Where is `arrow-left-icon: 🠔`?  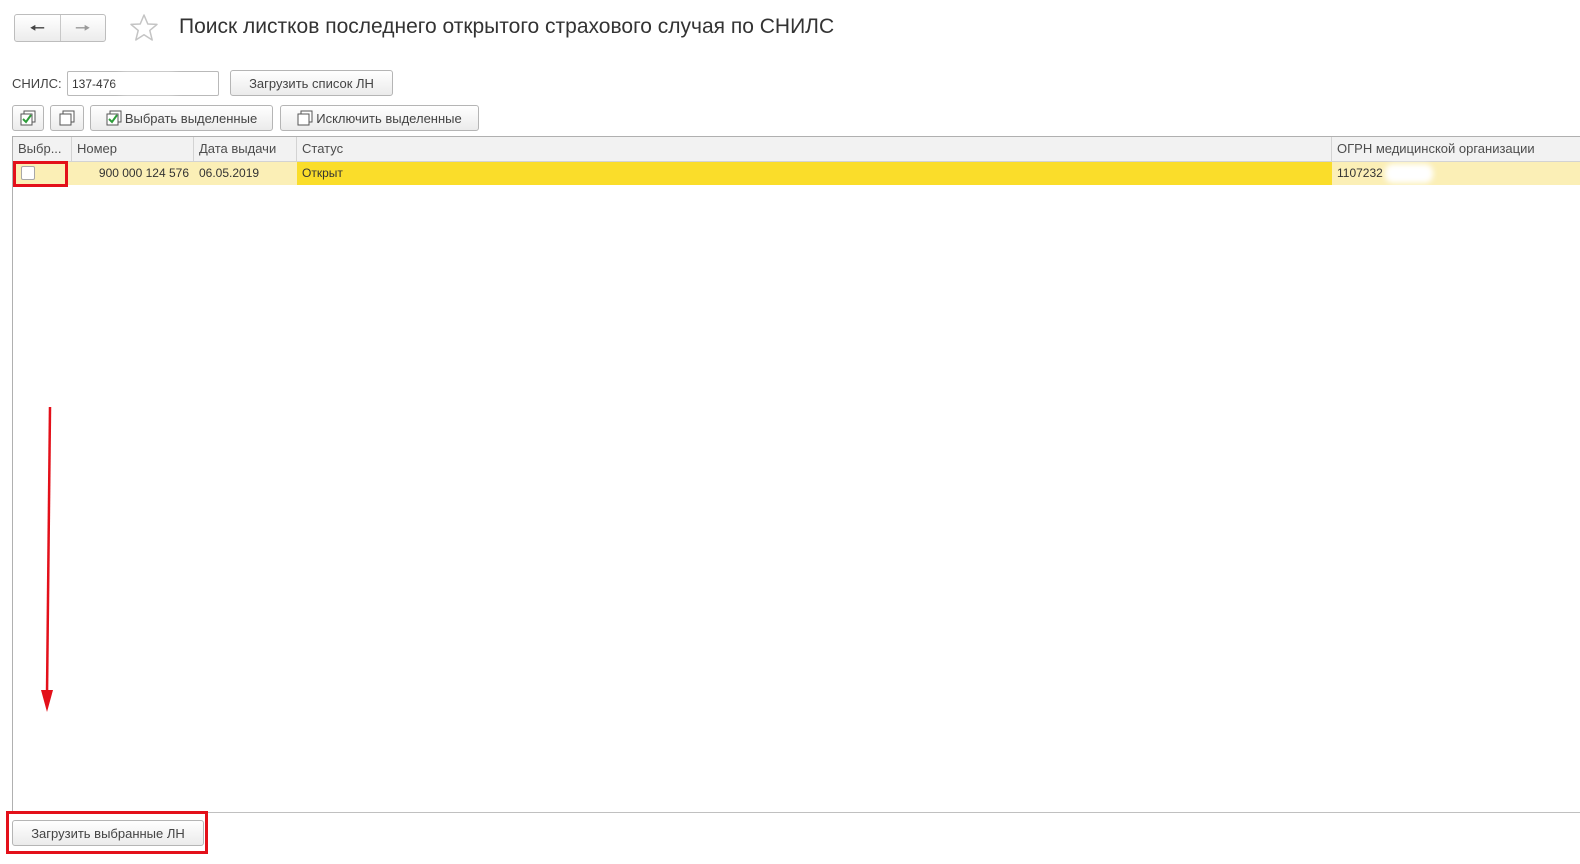 arrow-left-icon: 🠔 is located at coordinates (37, 28).